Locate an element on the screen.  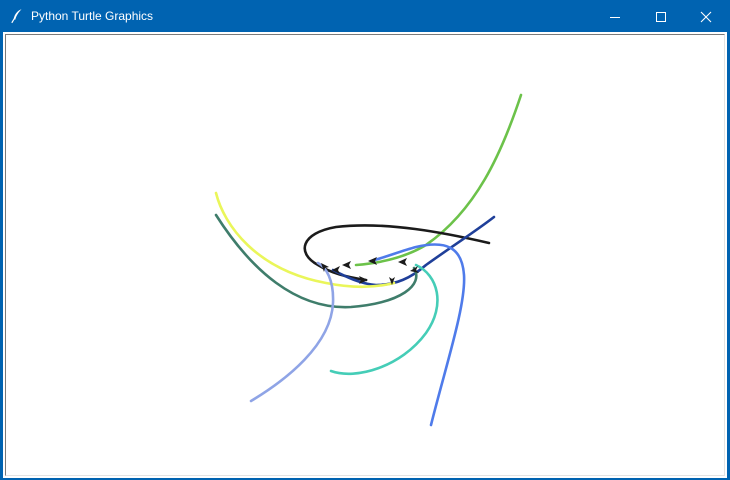
turtle-arrow-green is located at coordinates (346, 265).